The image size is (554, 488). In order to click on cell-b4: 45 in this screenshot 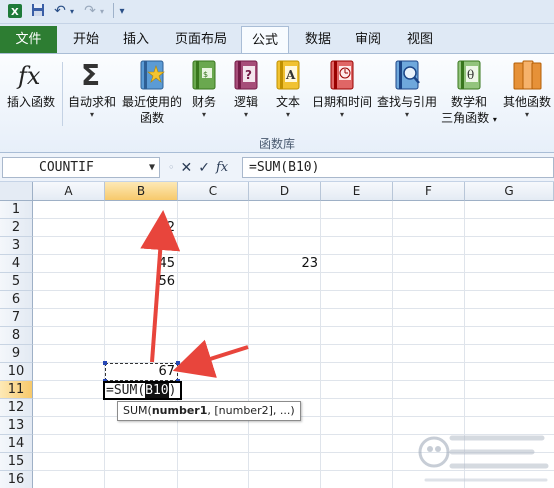, I will do `click(141, 264)`.